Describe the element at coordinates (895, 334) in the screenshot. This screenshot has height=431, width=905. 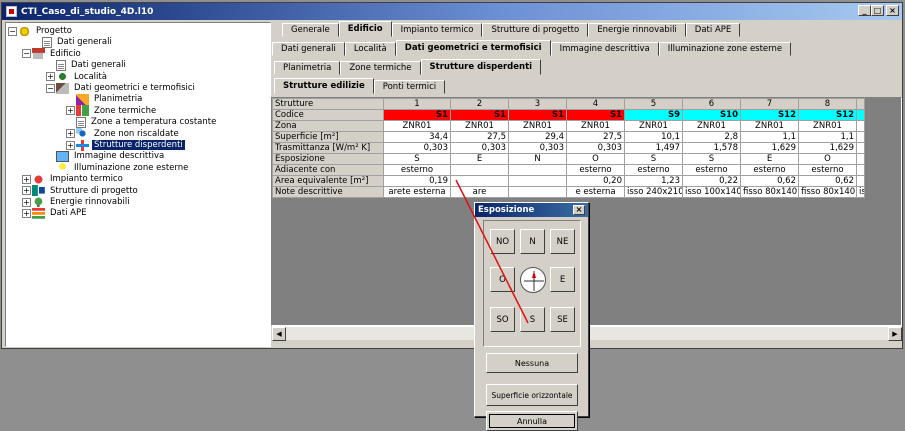
I see `scroll-right-icon: ▶` at that location.